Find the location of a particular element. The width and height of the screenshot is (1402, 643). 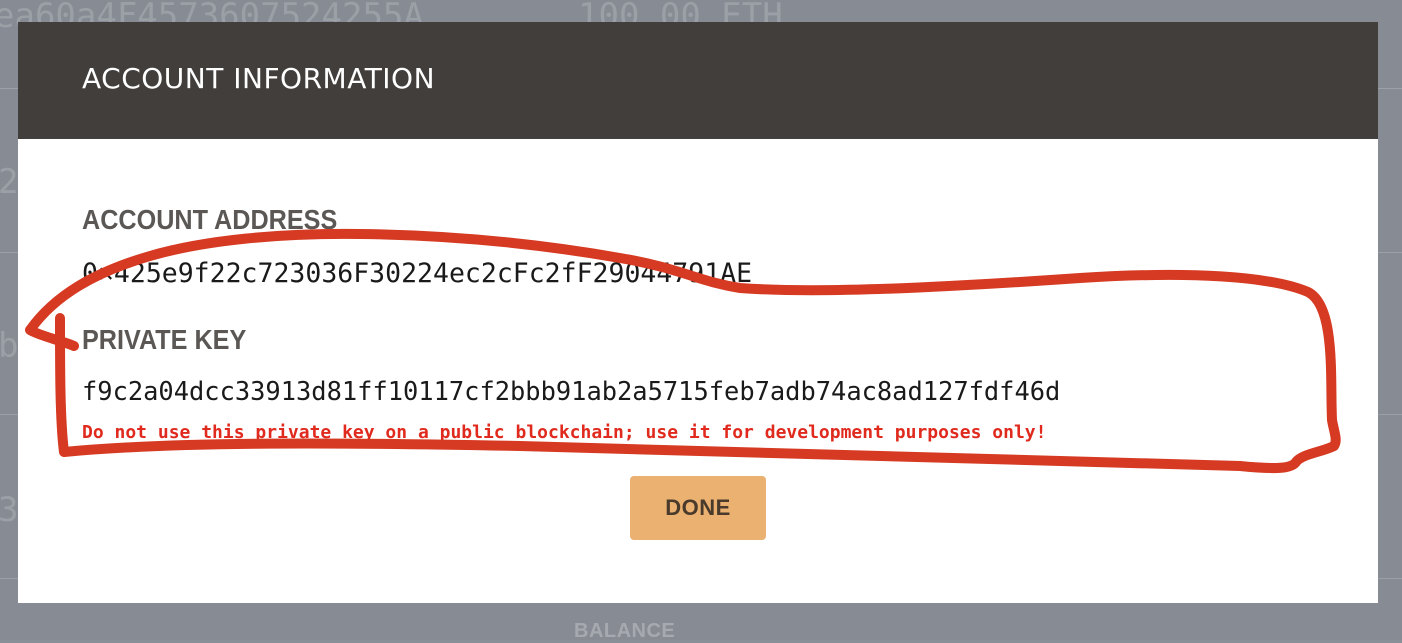

background-row-fragment: 3 is located at coordinates (9, 510).